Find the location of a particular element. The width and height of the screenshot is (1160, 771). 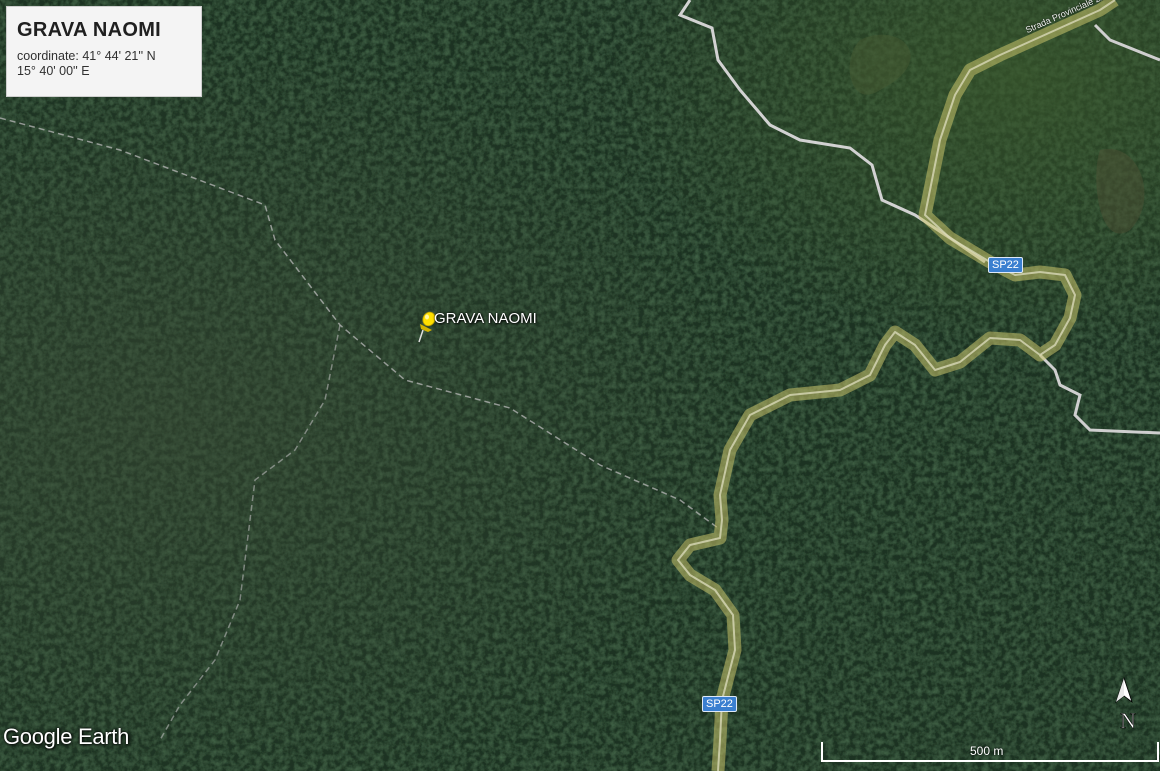

compass-letter: N is located at coordinates (1128, 720).